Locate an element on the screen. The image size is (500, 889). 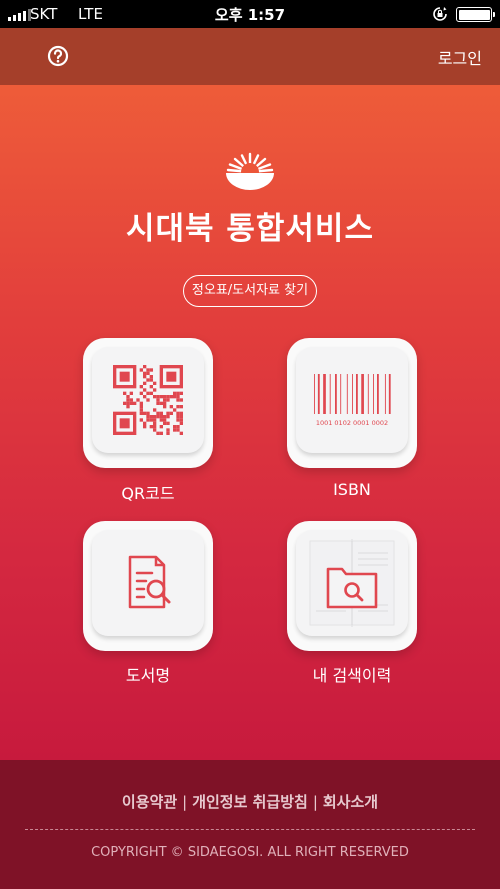
status-bar: SKT LTE 오후 1:57 is located at coordinates (250, 14).